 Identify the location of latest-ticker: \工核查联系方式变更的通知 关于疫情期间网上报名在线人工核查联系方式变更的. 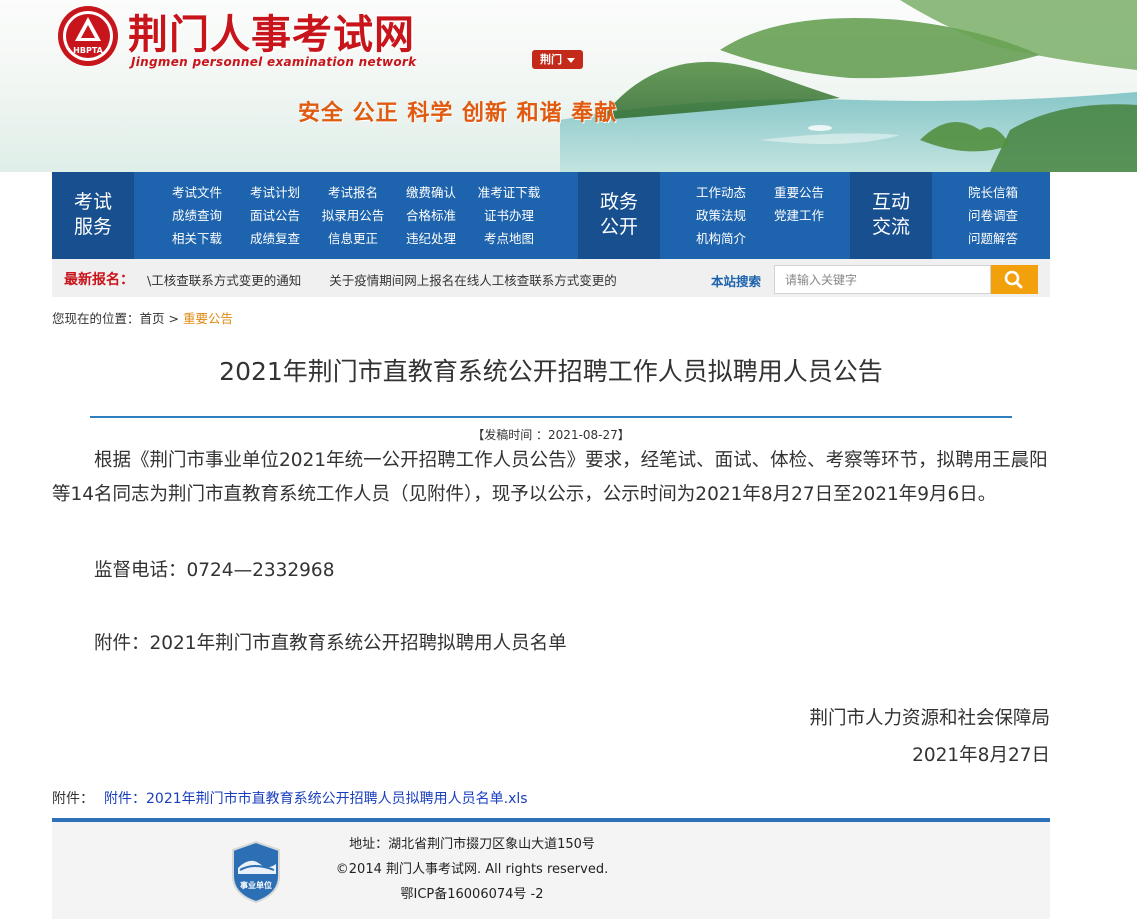
(407, 279).